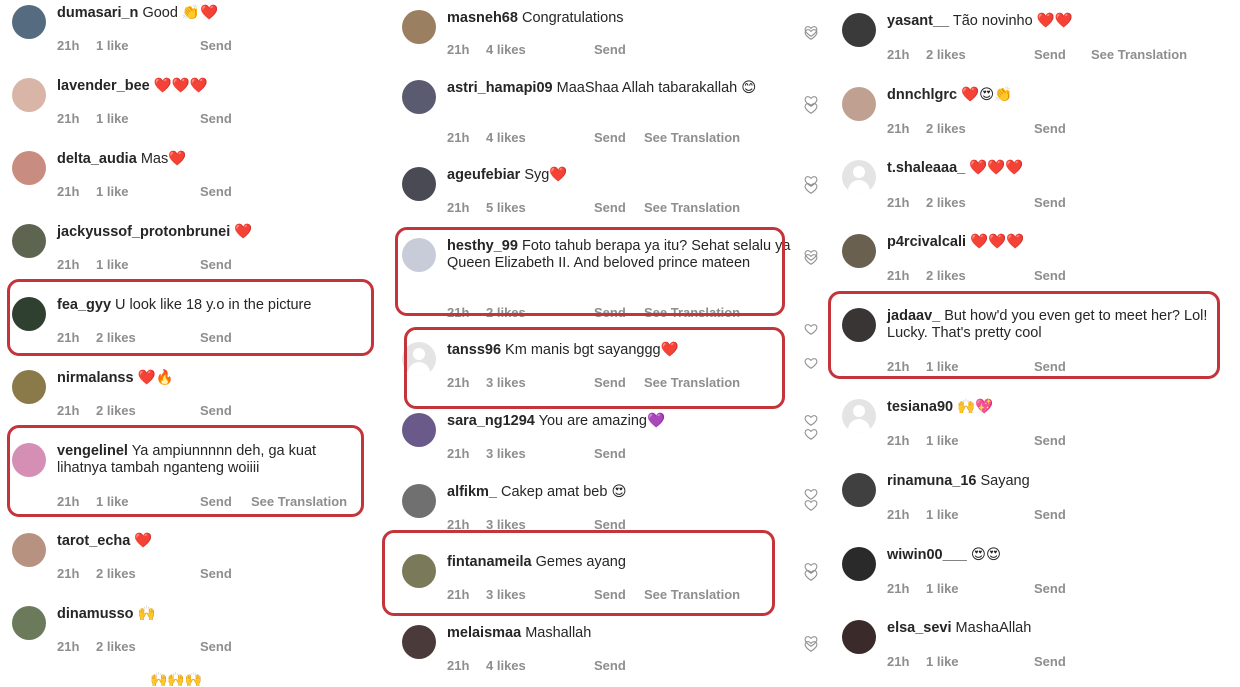 The width and height of the screenshot is (1240, 687). Describe the element at coordinates (95, 614) in the screenshot. I see `username-link: dinamusso` at that location.